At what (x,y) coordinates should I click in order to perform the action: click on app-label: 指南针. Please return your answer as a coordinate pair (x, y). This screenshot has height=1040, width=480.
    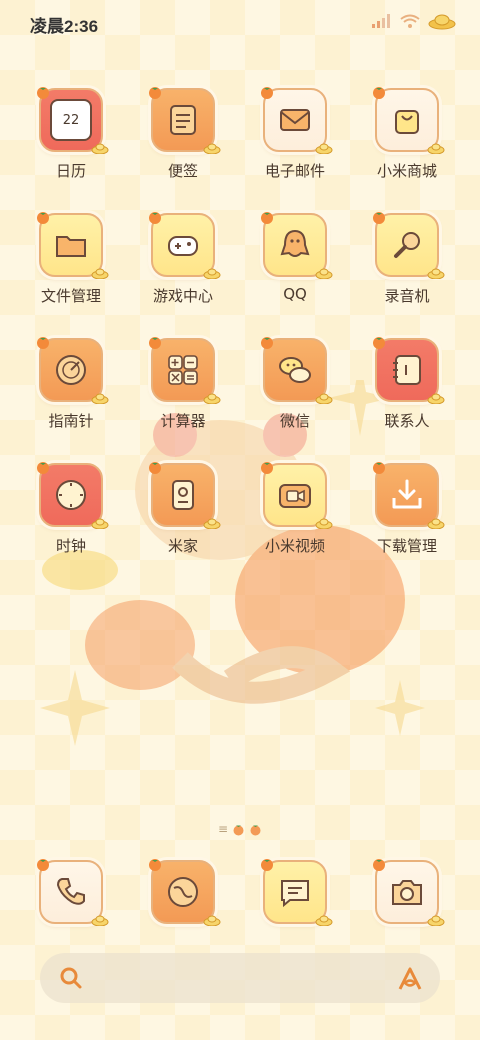
    Looking at the image, I should click on (71, 421).